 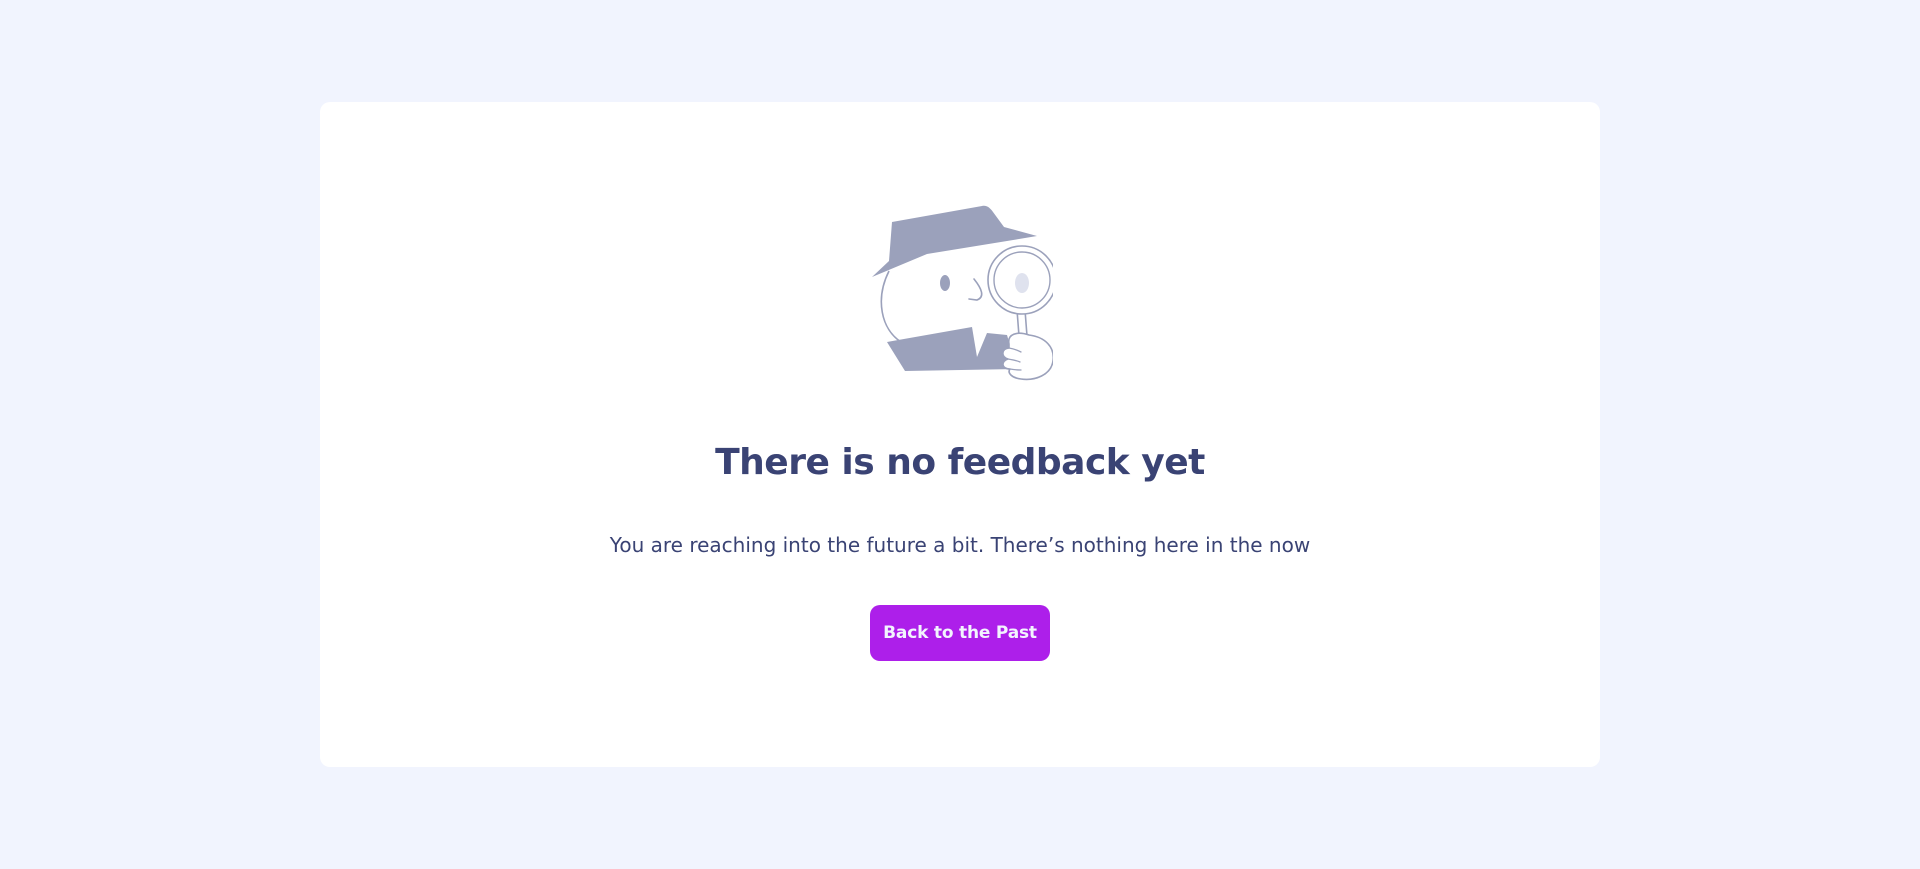 What do you see at coordinates (962, 293) in the screenshot?
I see `detective-illustration` at bounding box center [962, 293].